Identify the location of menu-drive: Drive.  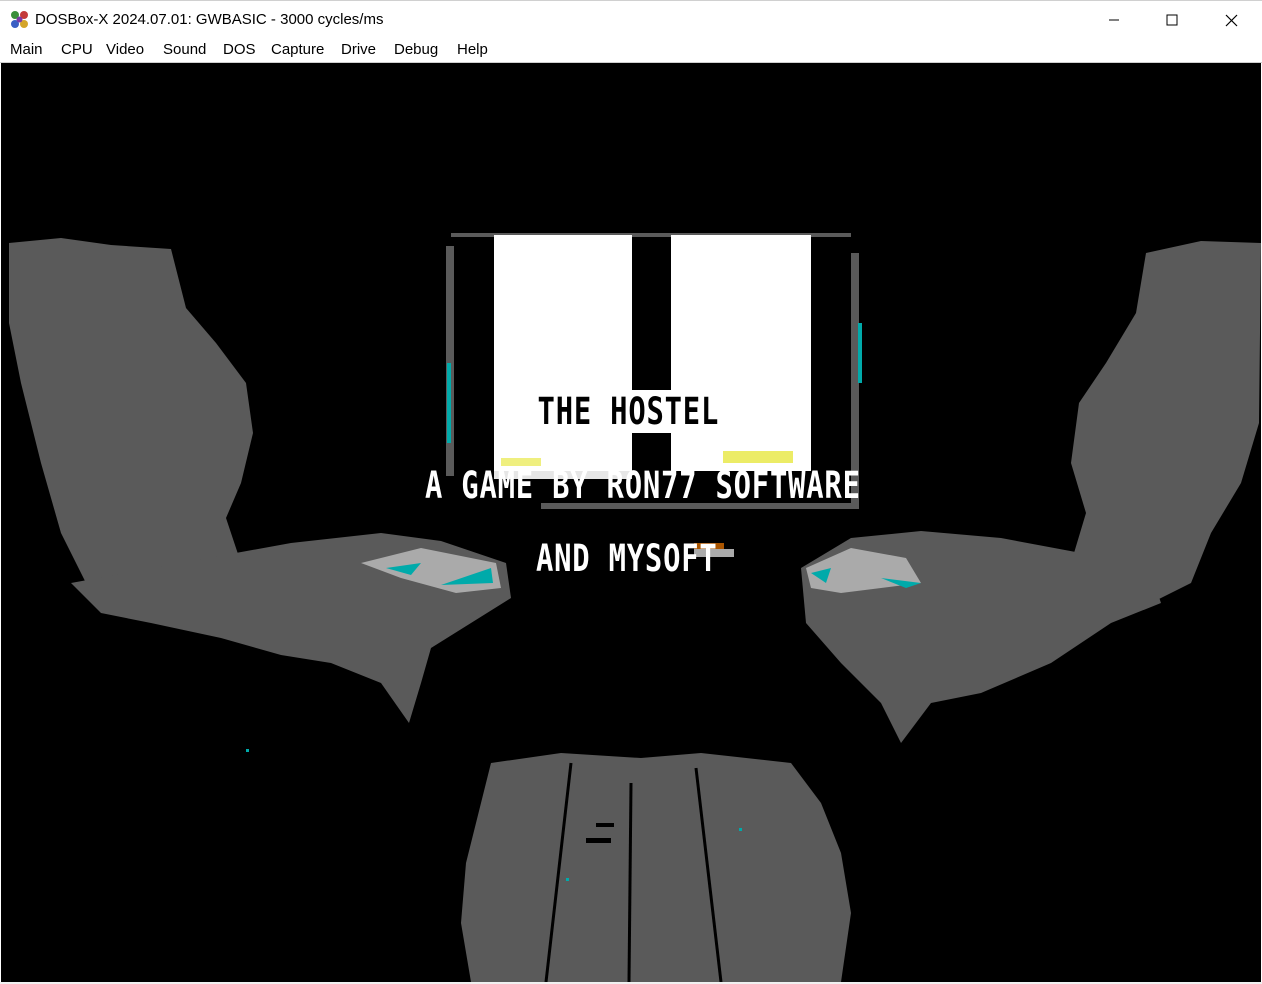
(358, 49).